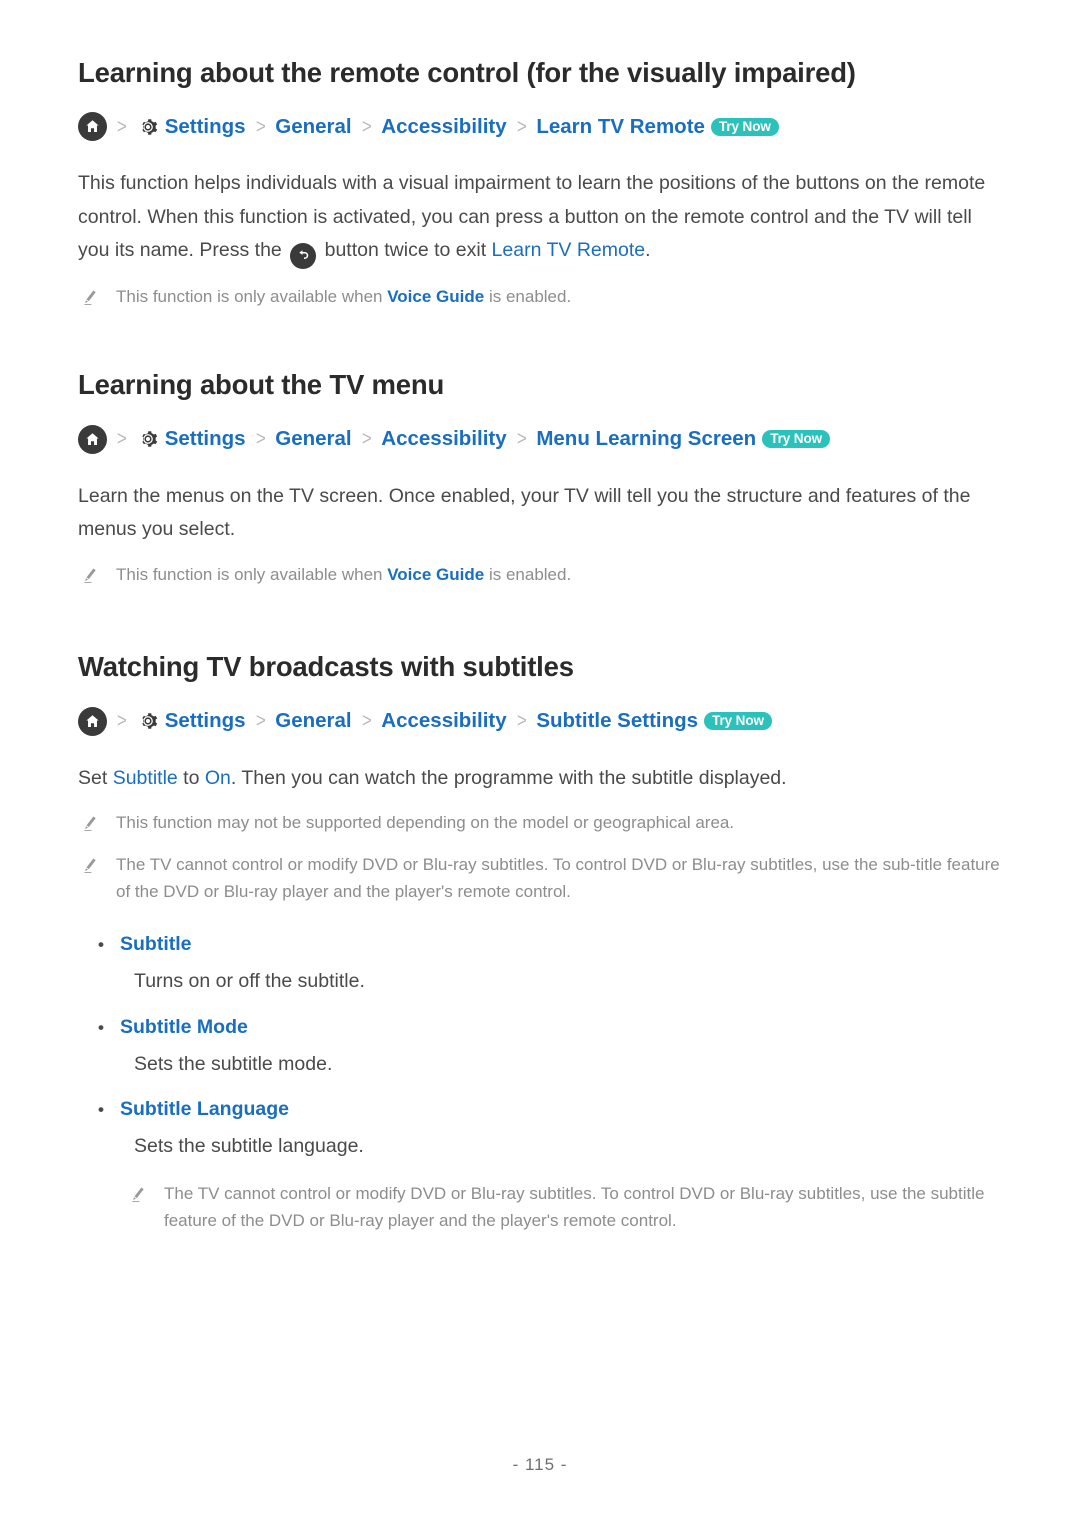 This screenshot has height=1527, width=1080. Describe the element at coordinates (93, 777) in the screenshot. I see `paragraph-text-part1: Set` at that location.